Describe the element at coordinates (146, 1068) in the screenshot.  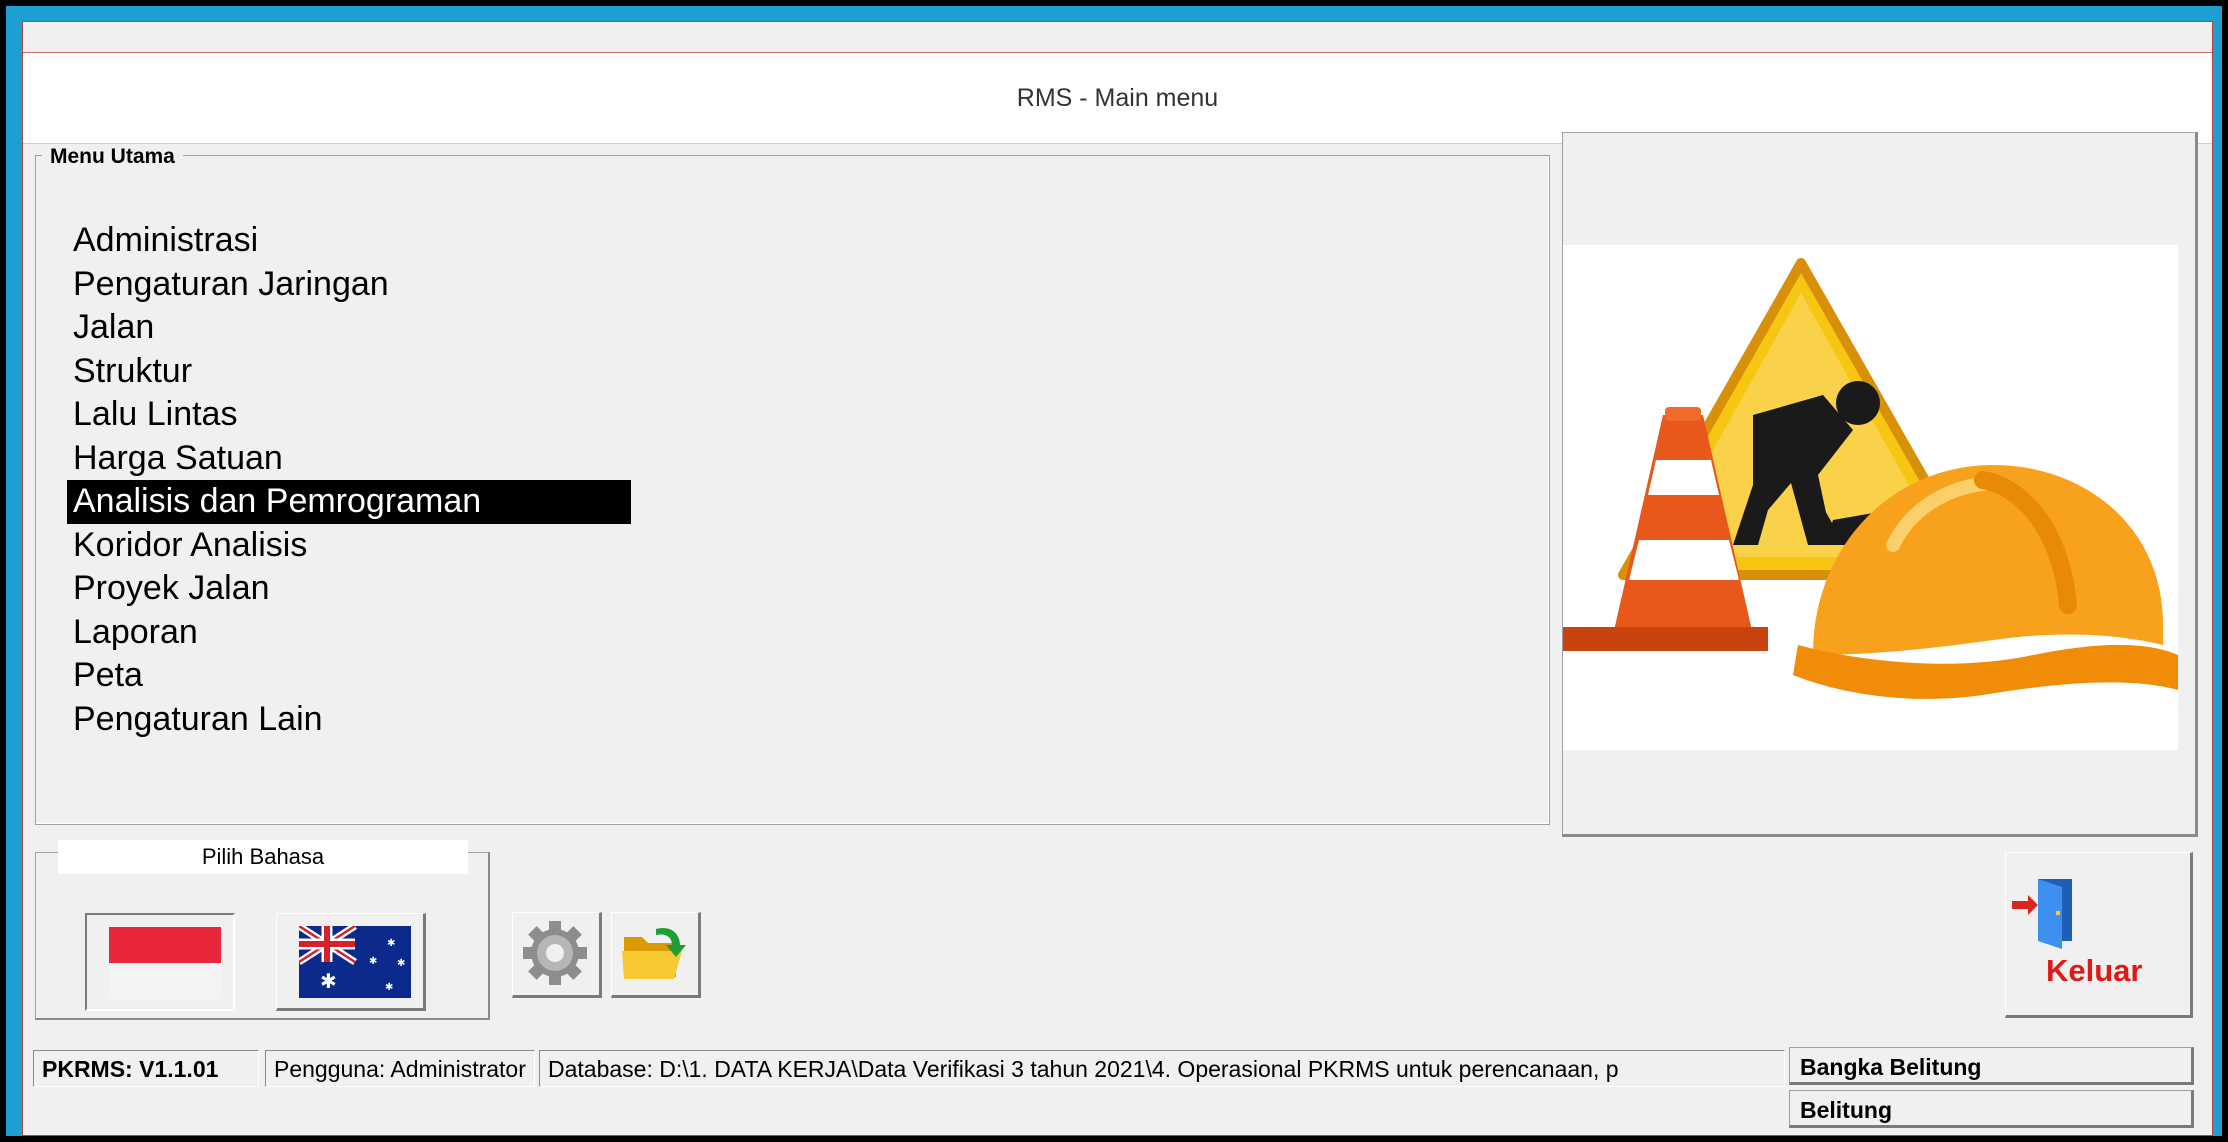
I see `status-version: PKRMS: V1.1.01` at that location.